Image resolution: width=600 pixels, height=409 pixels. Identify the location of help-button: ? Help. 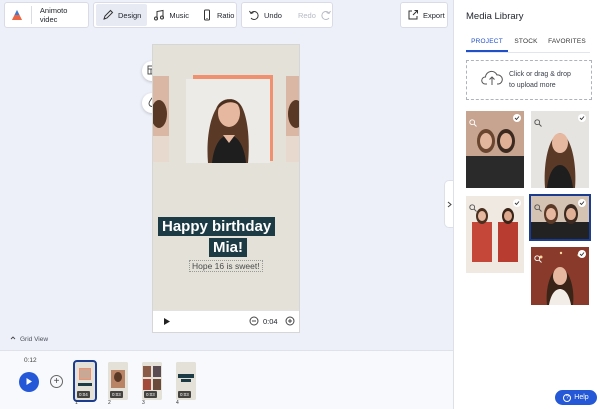
(576, 397).